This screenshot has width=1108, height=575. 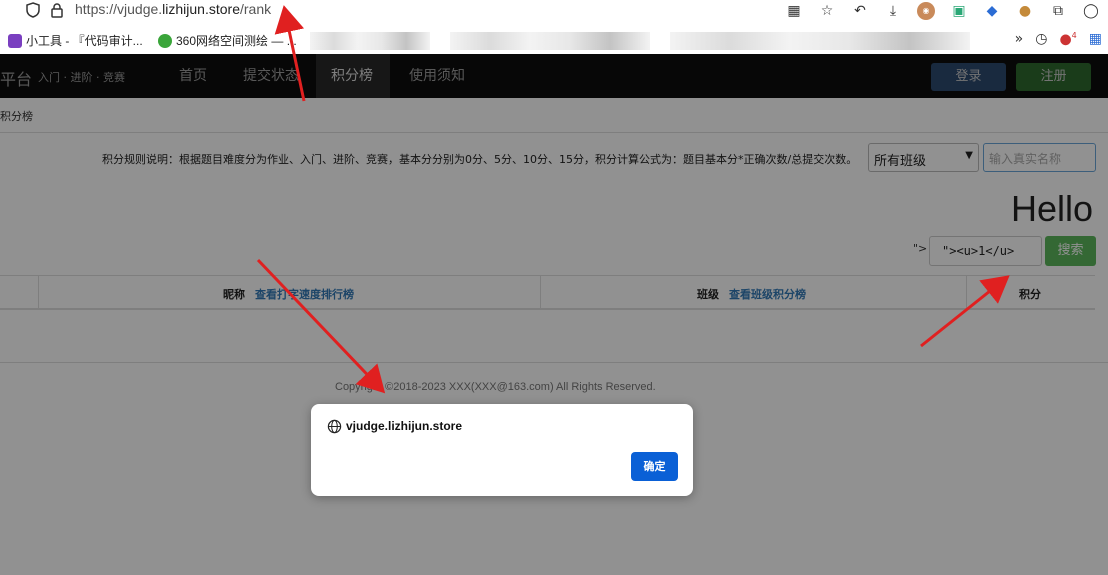 I want to click on account-icon: ◯, so click(x=1091, y=11).